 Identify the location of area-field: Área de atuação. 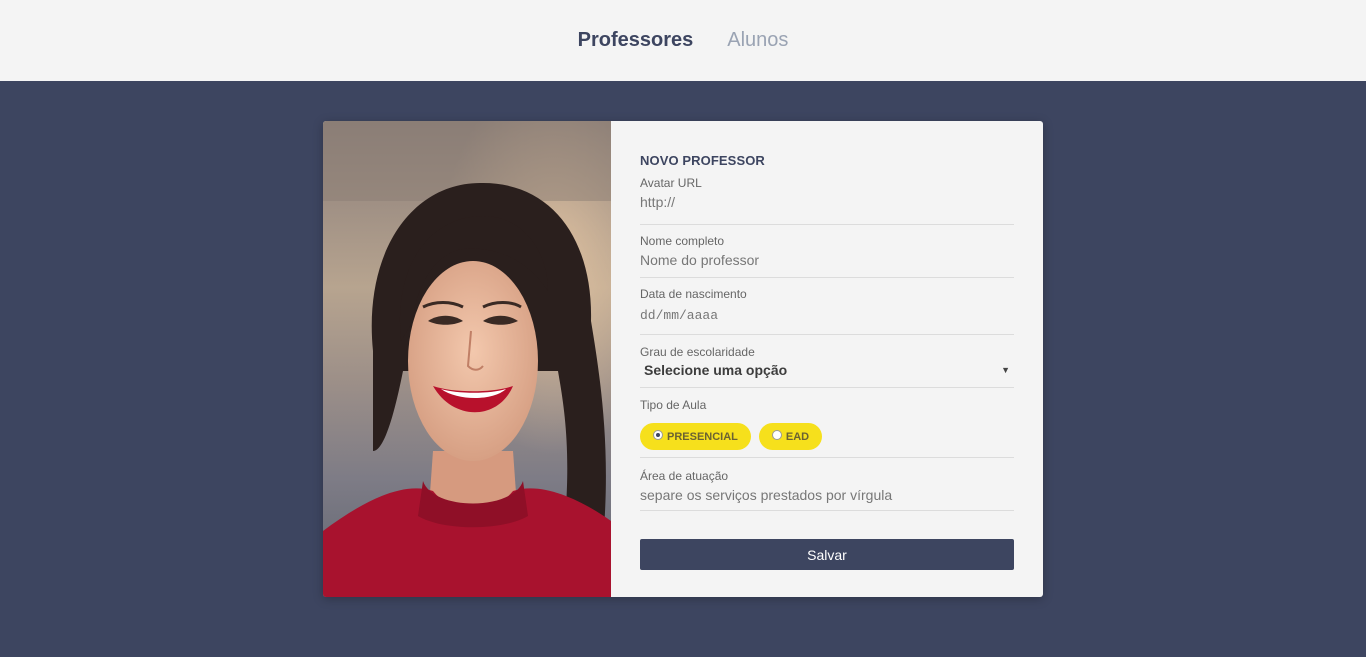
(827, 484).